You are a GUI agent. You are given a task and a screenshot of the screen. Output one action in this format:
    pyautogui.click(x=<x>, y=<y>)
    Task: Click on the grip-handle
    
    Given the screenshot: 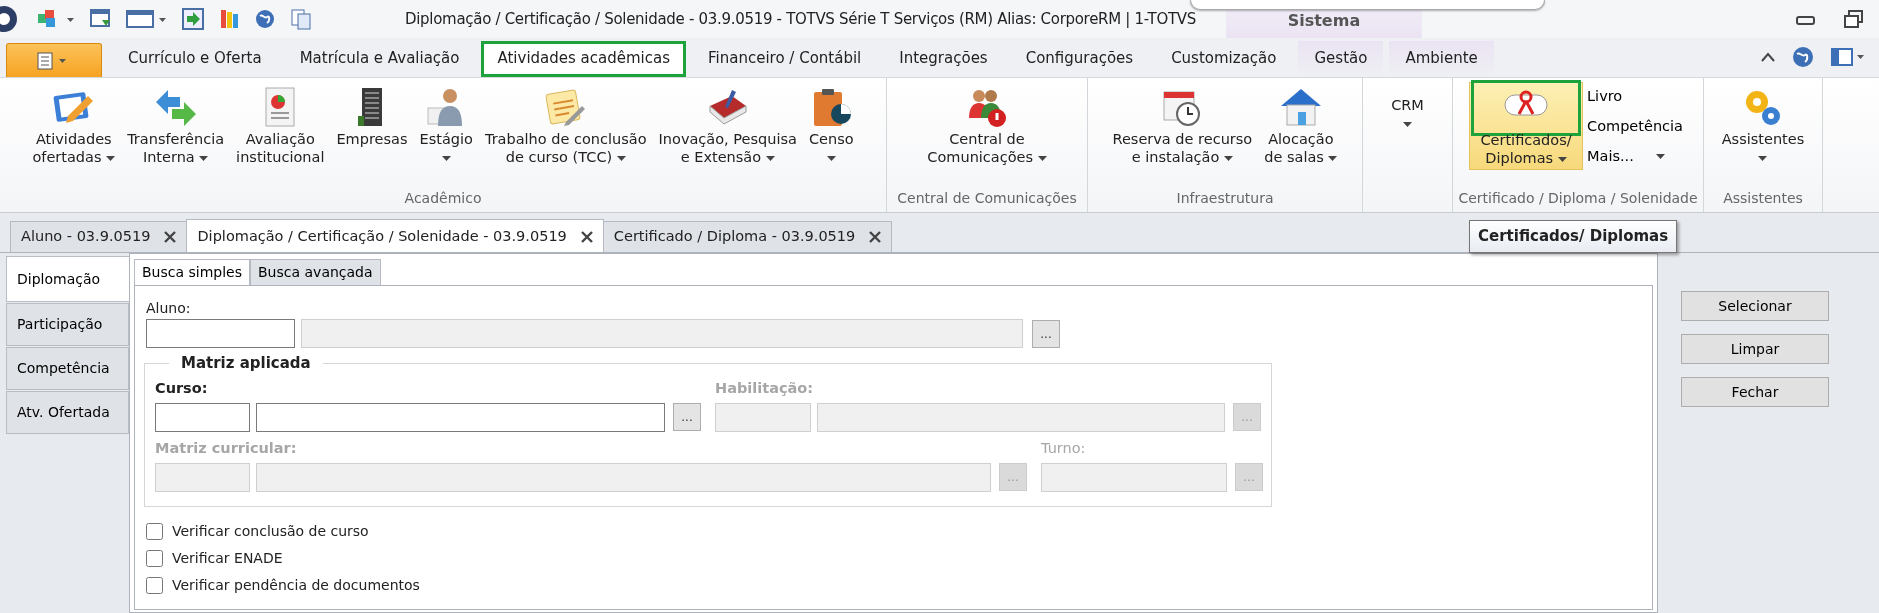 What is the action you would take?
    pyautogui.click(x=1367, y=5)
    